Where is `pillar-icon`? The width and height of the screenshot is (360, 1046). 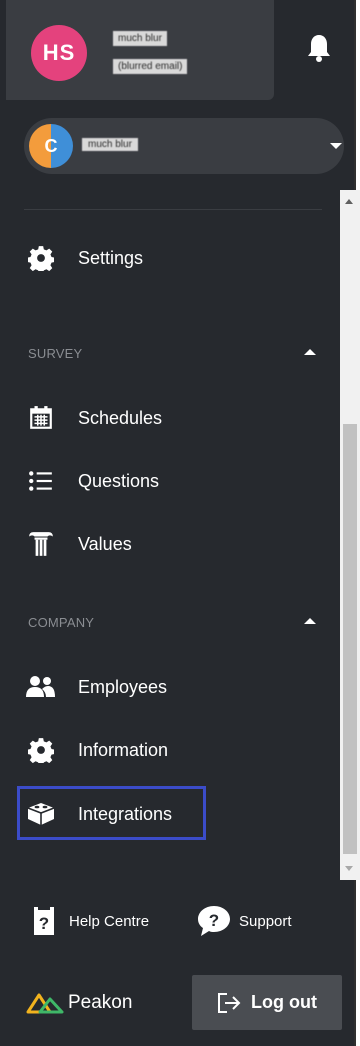 pillar-icon is located at coordinates (41, 544).